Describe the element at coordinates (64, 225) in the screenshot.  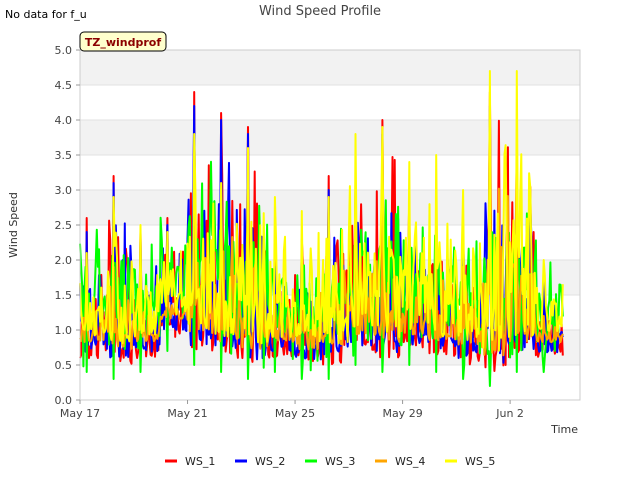
I see `y-tick-label: 2.5` at that location.